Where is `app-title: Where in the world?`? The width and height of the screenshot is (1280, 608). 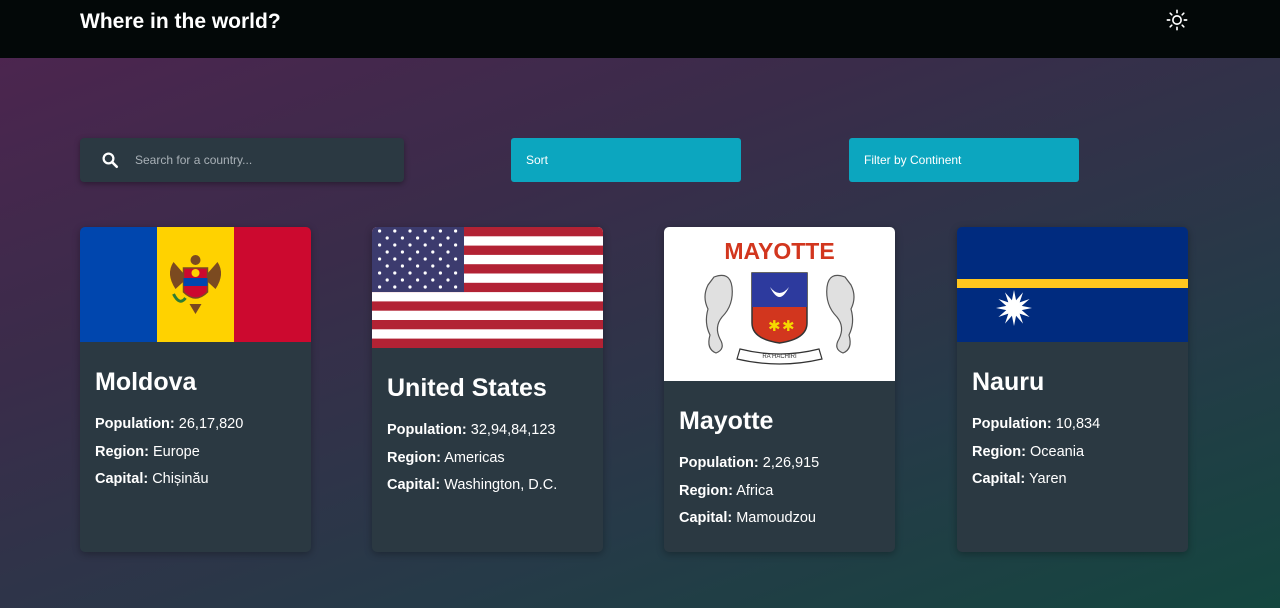
app-title: Where in the world? is located at coordinates (180, 21).